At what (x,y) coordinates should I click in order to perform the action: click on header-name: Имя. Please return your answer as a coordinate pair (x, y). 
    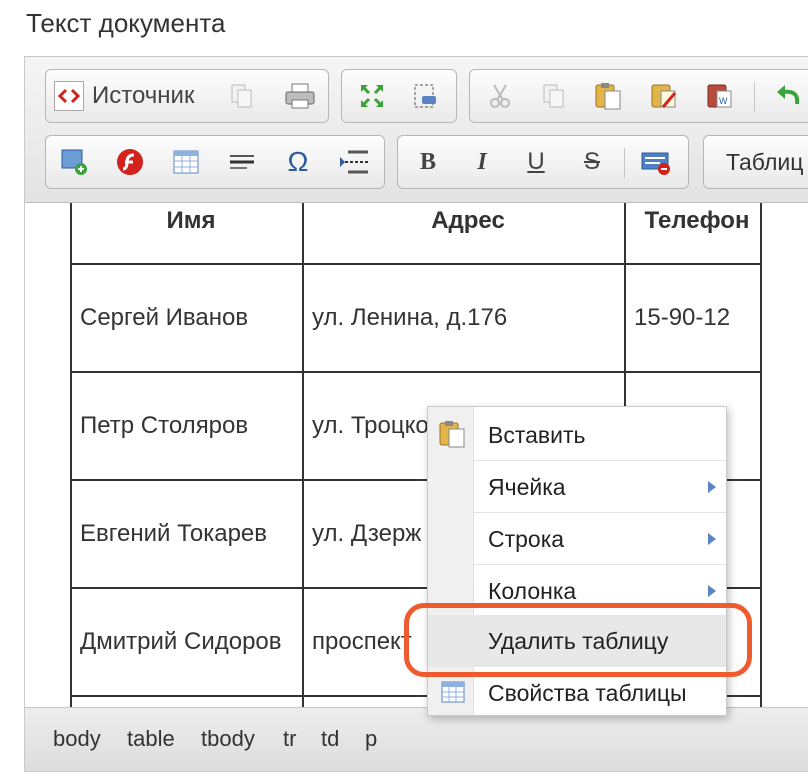
    Looking at the image, I should click on (187, 234).